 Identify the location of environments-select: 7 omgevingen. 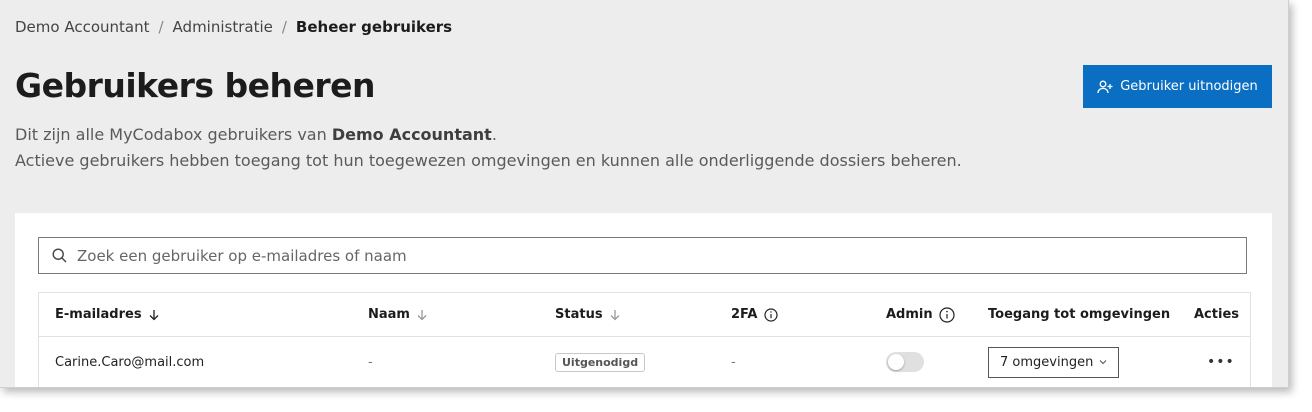
(1054, 362).